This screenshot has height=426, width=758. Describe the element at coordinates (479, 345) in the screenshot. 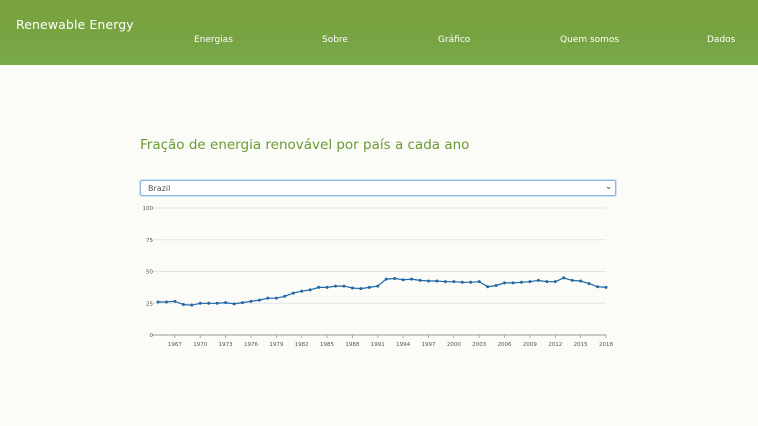

I see `x-tick-label: 2003` at that location.